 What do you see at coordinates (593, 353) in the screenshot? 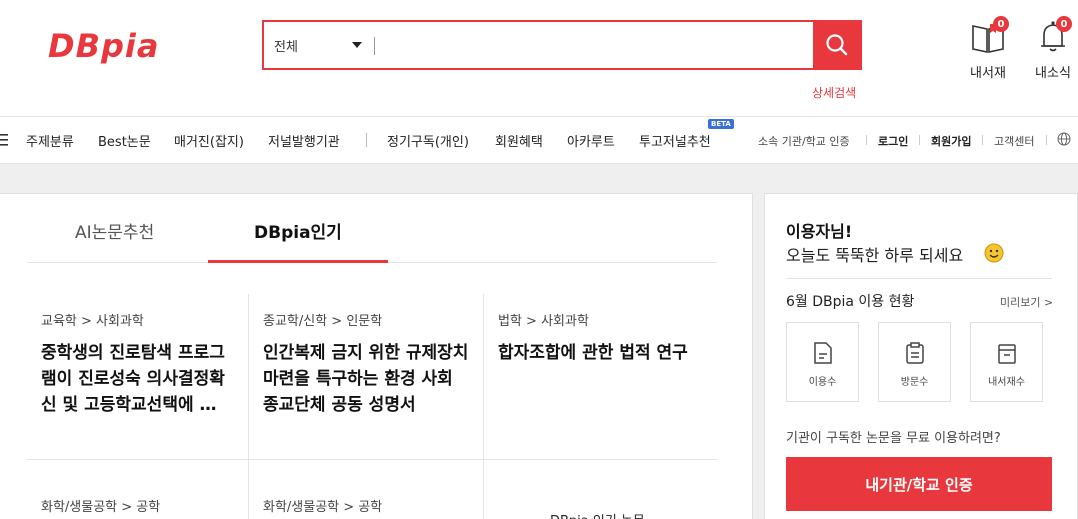
I see `paper-title: 합자조합에 관한 법적 연구` at bounding box center [593, 353].